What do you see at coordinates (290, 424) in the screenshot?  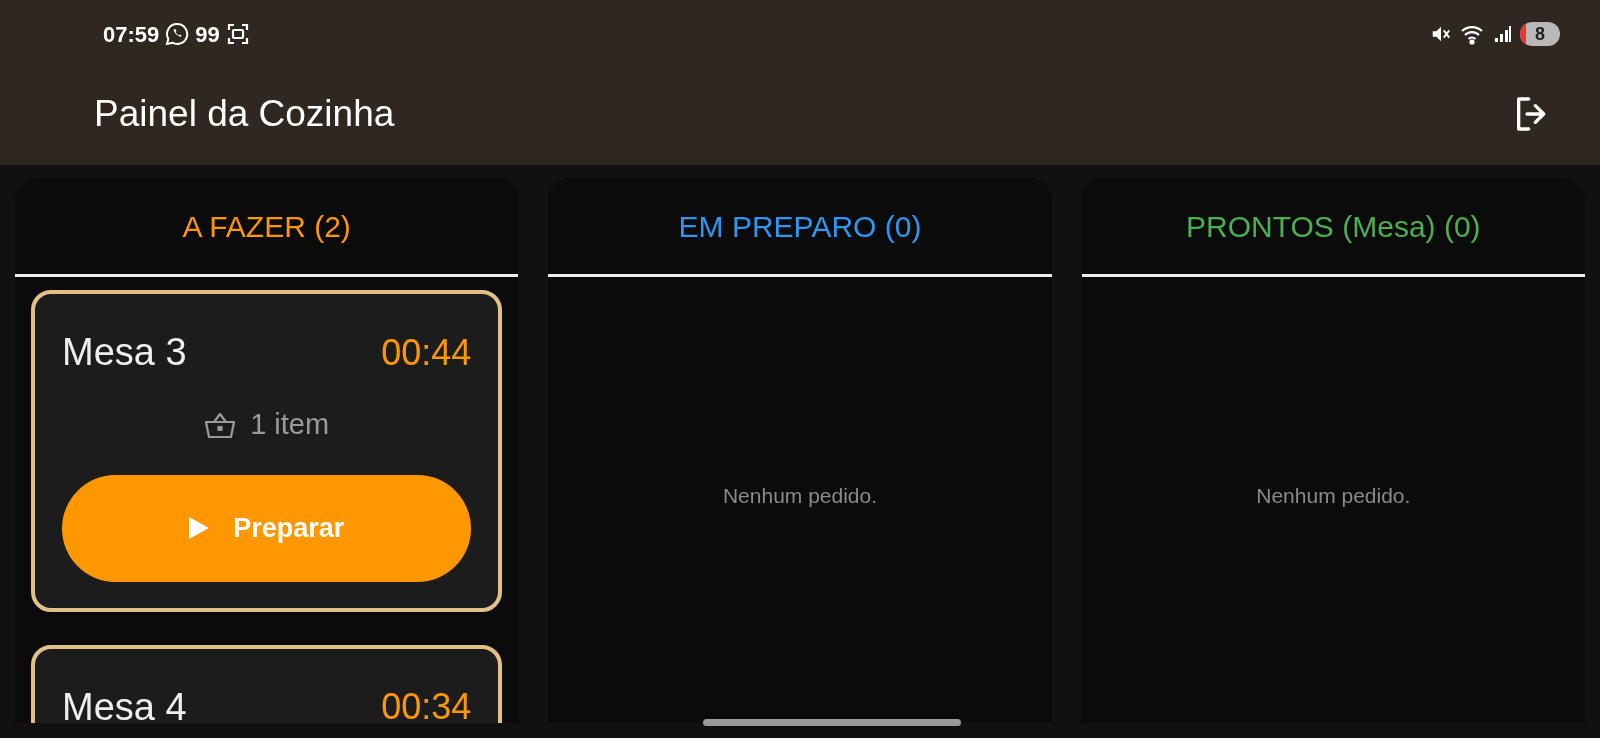 I see `item-count: 1 item` at bounding box center [290, 424].